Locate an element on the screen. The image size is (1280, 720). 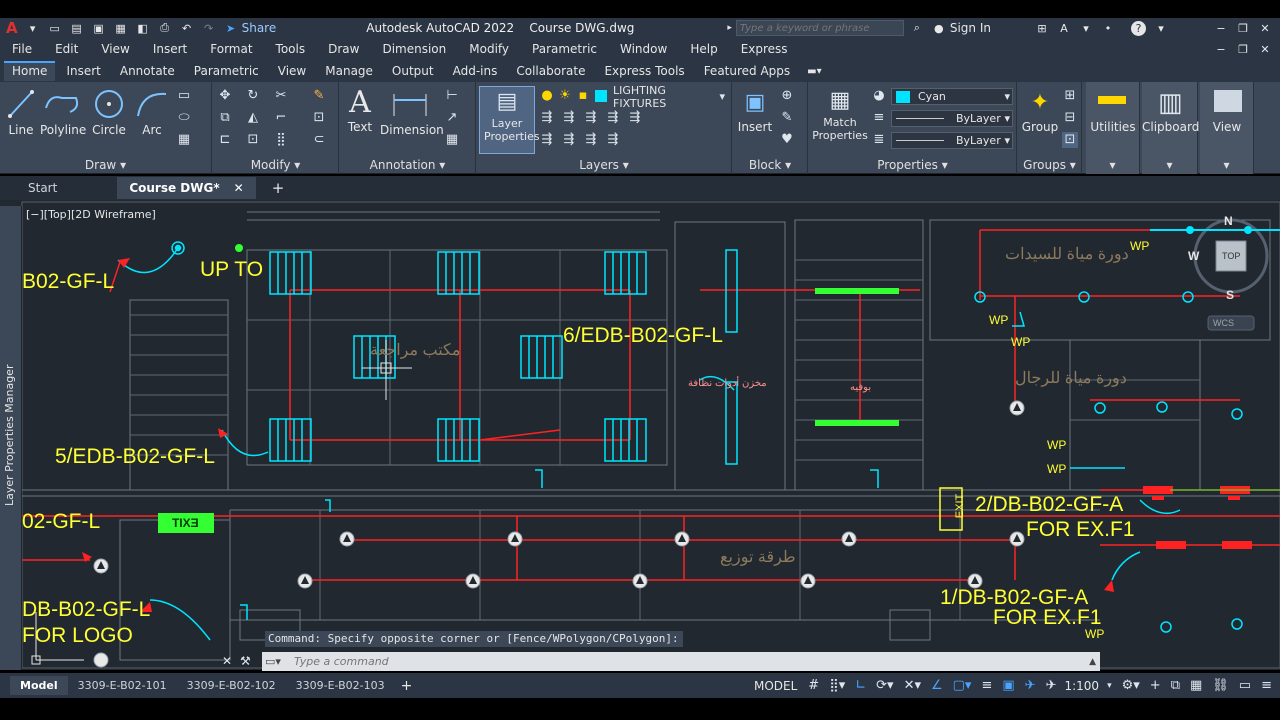
plus-icon: + is located at coordinates (1155, 685).